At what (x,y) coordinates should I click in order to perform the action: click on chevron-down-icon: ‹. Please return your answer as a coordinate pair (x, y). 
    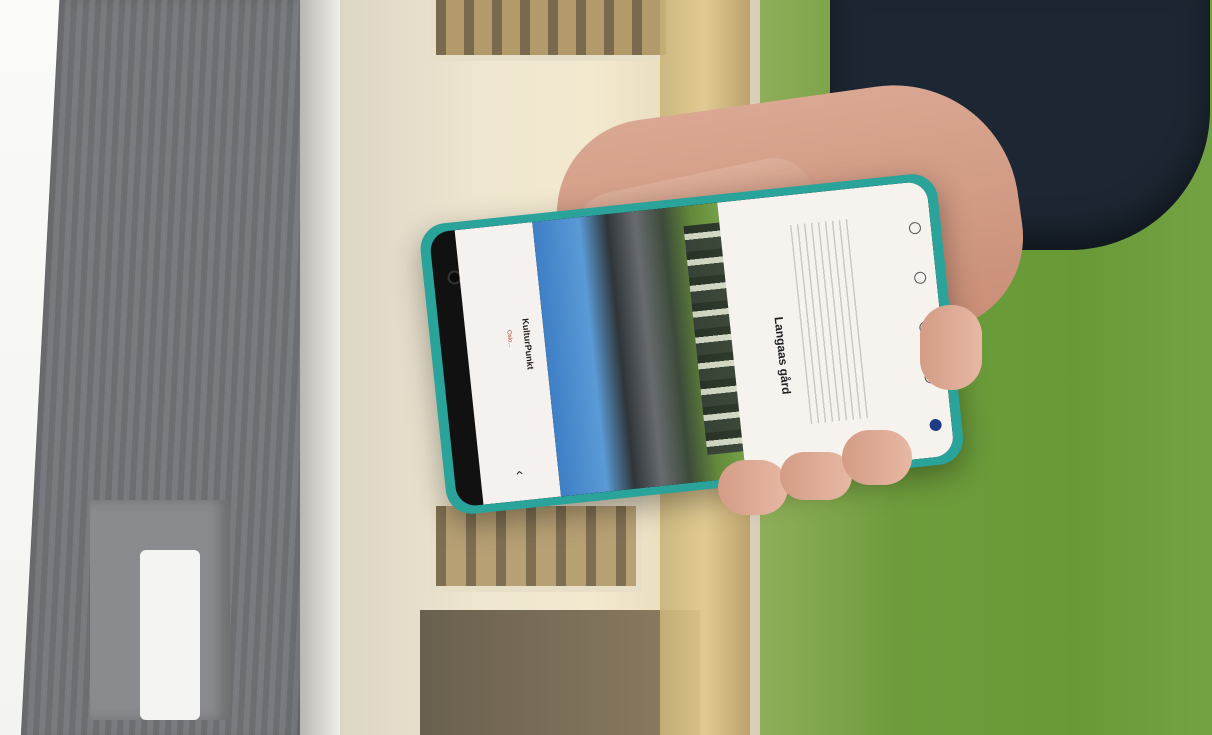
    Looking at the image, I should click on (520, 472).